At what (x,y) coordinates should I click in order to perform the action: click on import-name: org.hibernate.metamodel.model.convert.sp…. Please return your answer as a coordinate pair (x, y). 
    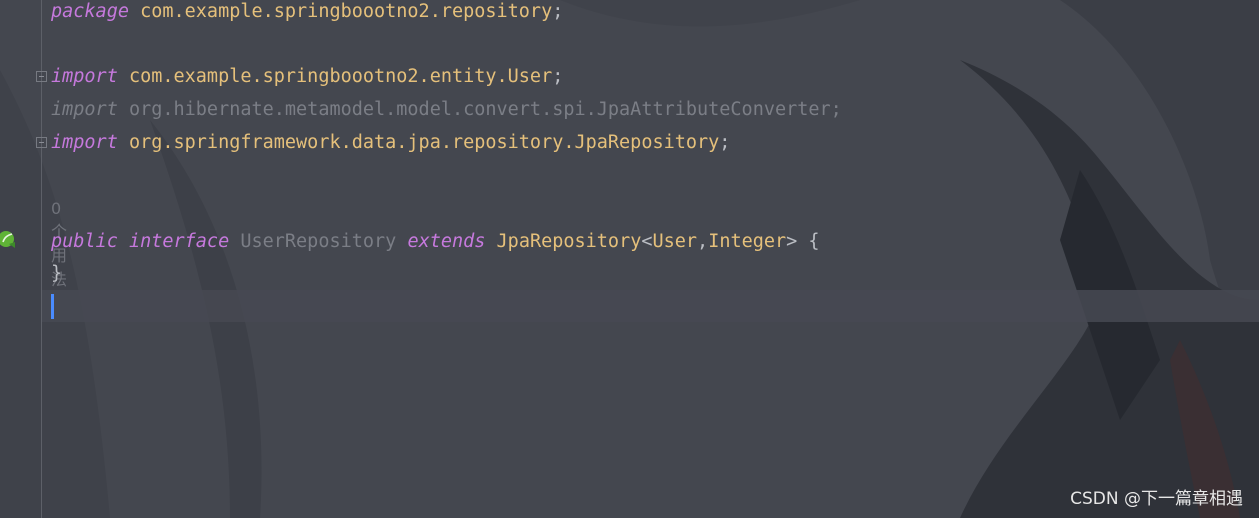
    Looking at the image, I should click on (479, 109).